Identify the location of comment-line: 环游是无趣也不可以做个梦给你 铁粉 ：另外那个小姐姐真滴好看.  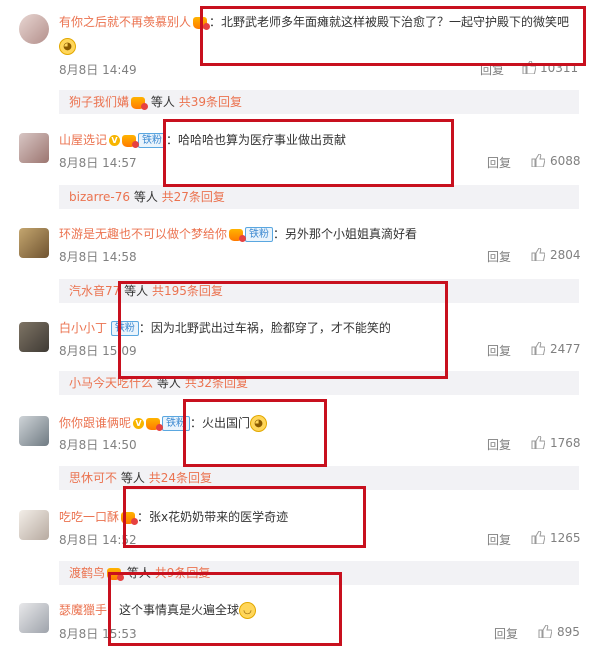
(238, 234).